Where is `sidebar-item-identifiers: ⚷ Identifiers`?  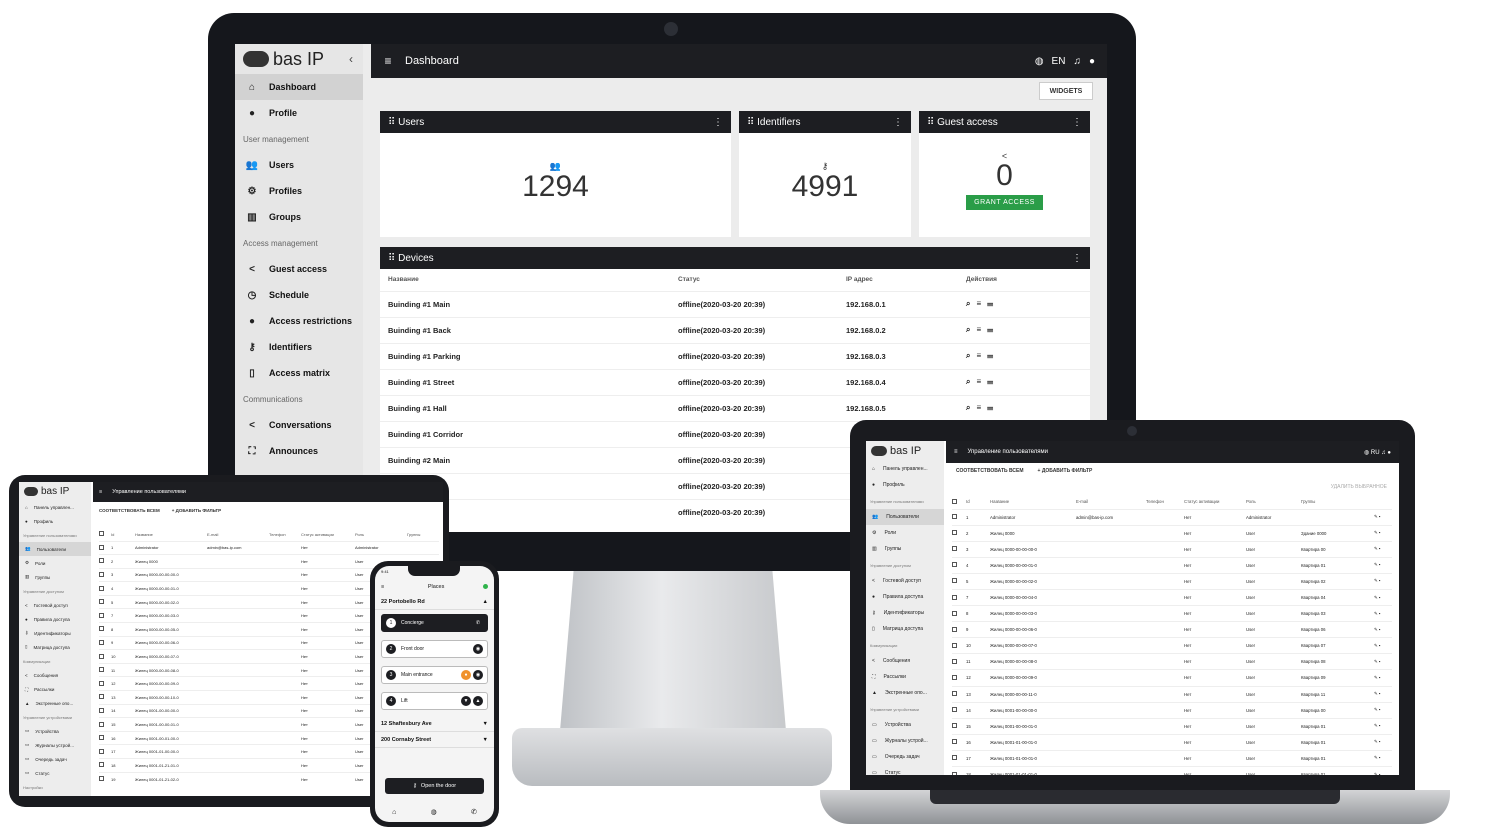
sidebar-item-identifiers: ⚷ Identifiers is located at coordinates (299, 347).